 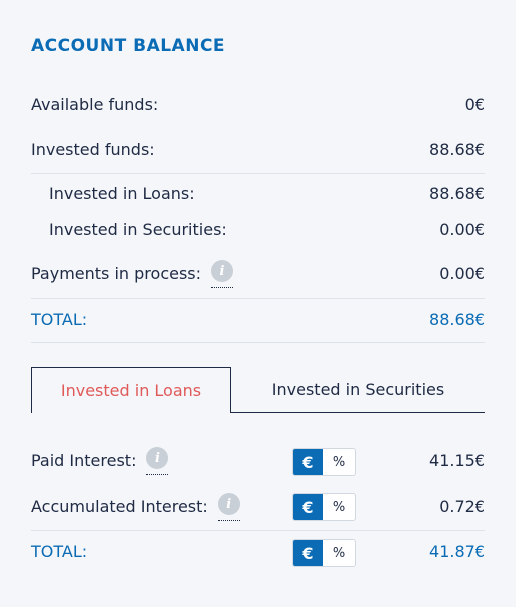 What do you see at coordinates (59, 551) in the screenshot?
I see `interest-total-label: TOTAL:` at bounding box center [59, 551].